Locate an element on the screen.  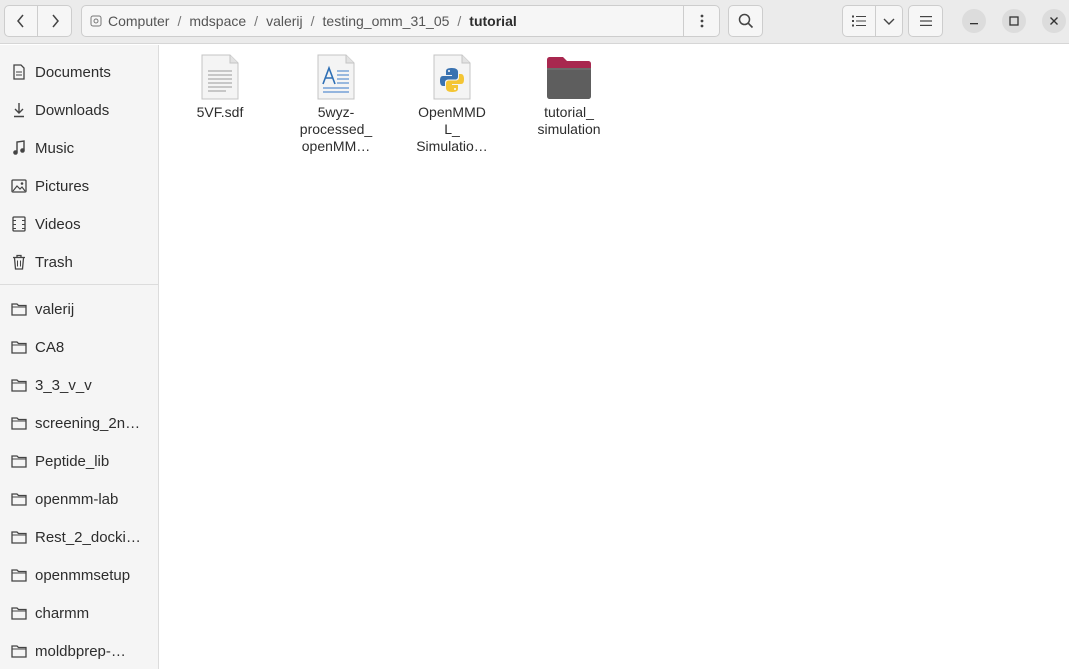
maximize-icon is located at coordinates (1014, 21).